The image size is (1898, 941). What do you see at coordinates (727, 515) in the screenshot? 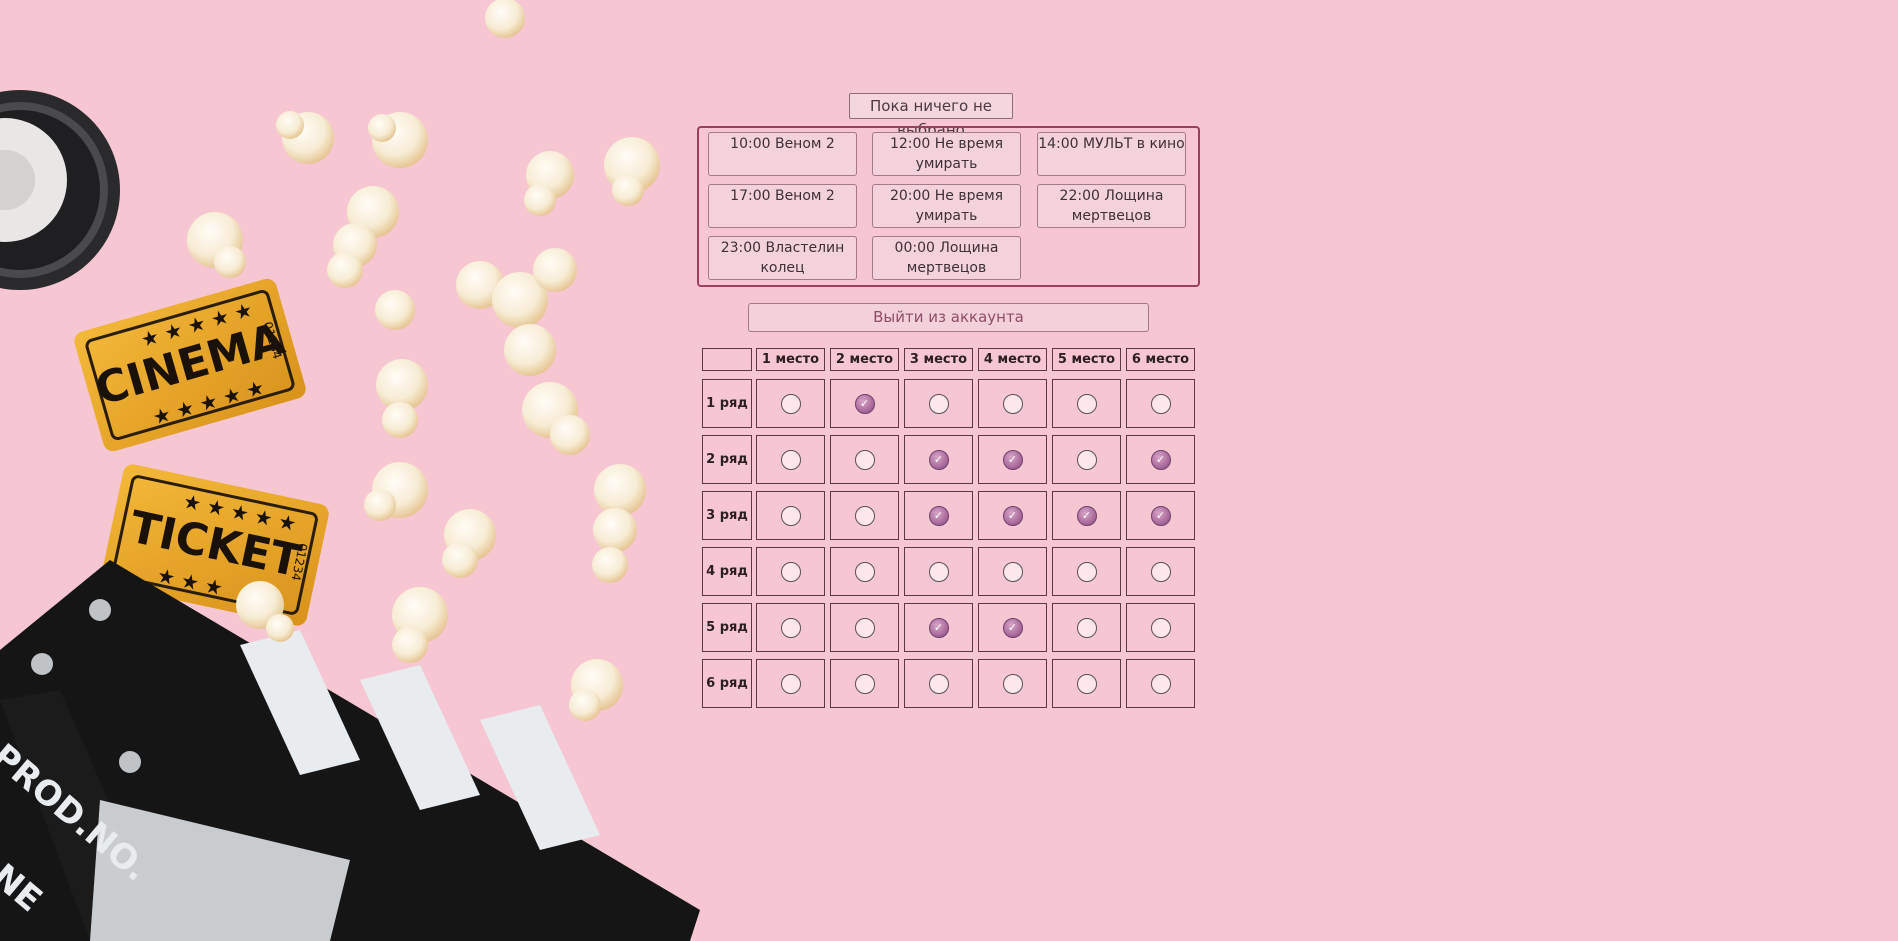
I see `seat-row-label: 3 ряд` at bounding box center [727, 515].